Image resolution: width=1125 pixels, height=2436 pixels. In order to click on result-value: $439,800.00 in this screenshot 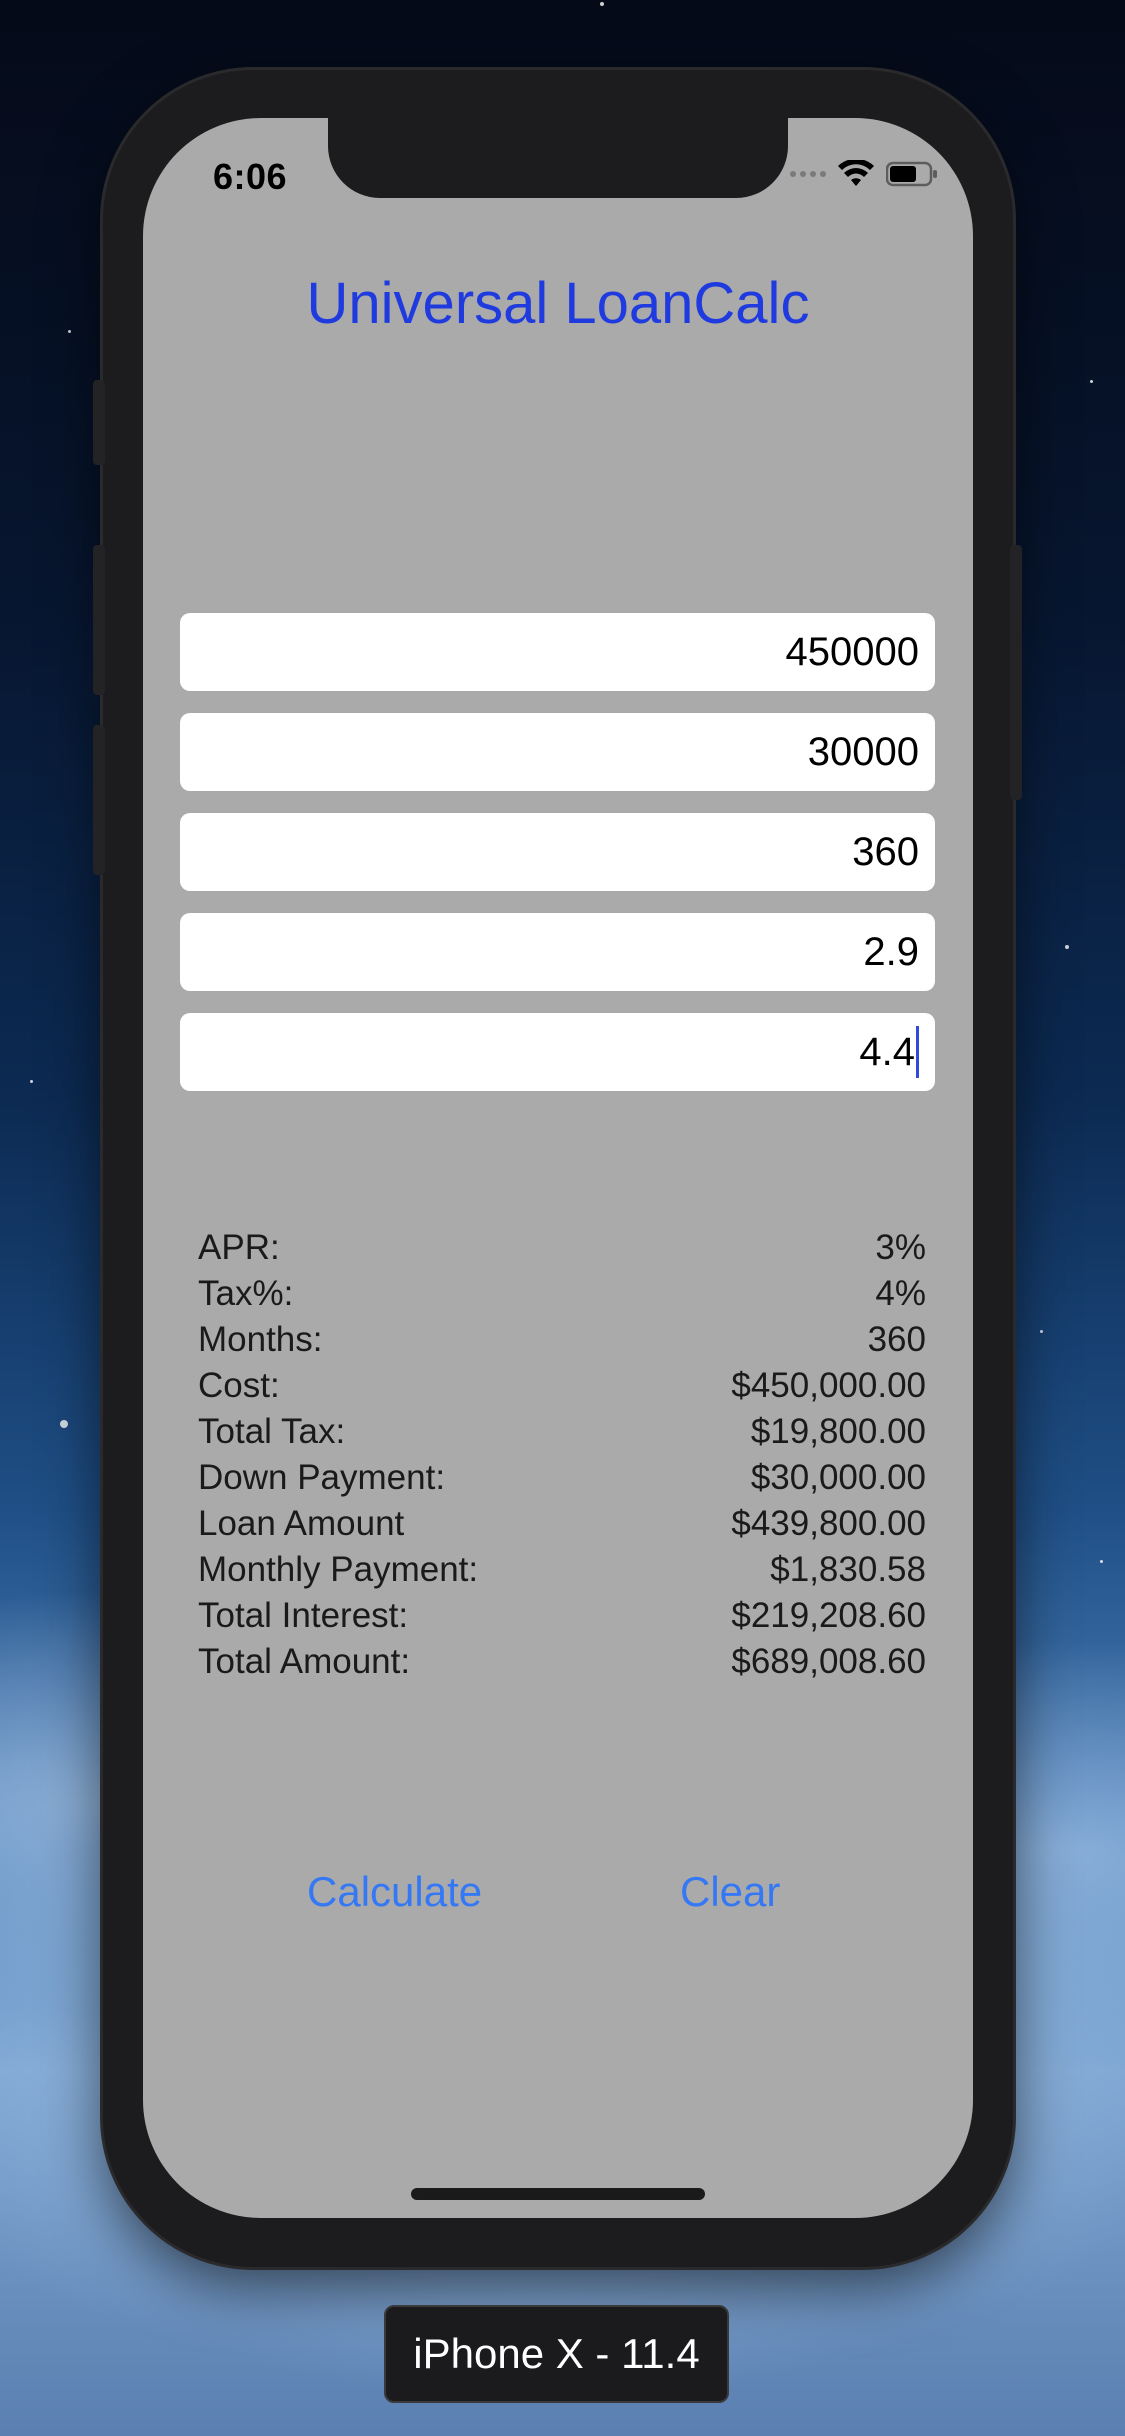, I will do `click(828, 1523)`.